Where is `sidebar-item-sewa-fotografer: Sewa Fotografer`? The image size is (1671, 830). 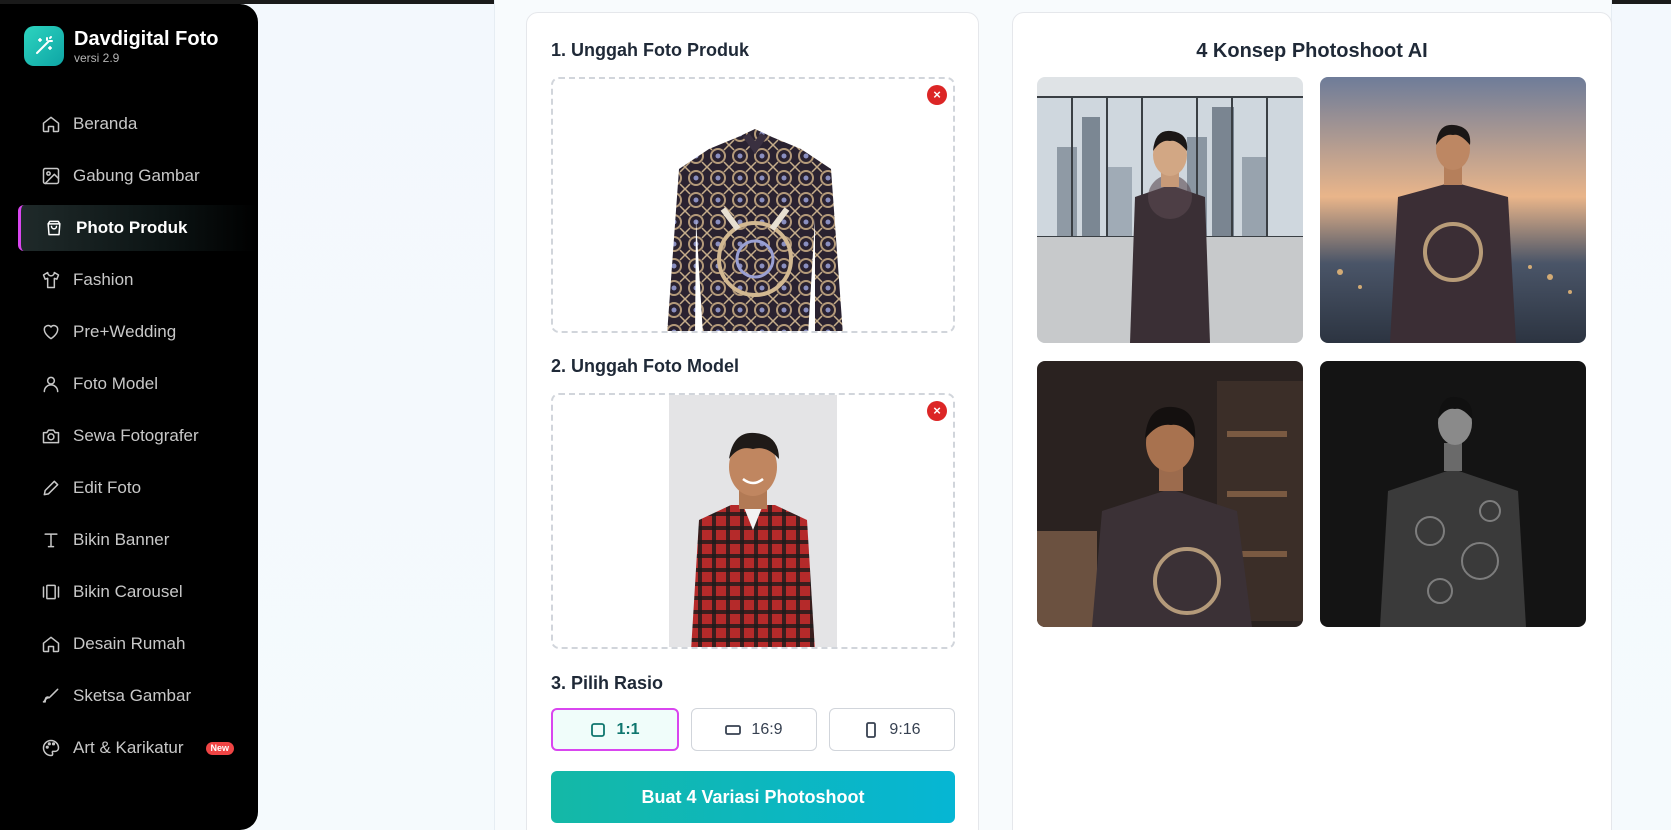 sidebar-item-sewa-fotografer: Sewa Fotografer is located at coordinates (129, 436).